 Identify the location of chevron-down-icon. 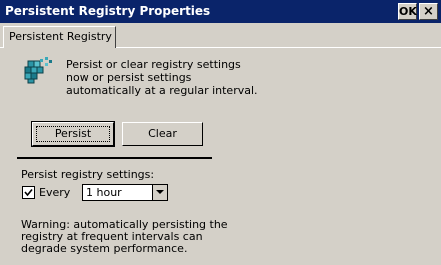
(160, 192).